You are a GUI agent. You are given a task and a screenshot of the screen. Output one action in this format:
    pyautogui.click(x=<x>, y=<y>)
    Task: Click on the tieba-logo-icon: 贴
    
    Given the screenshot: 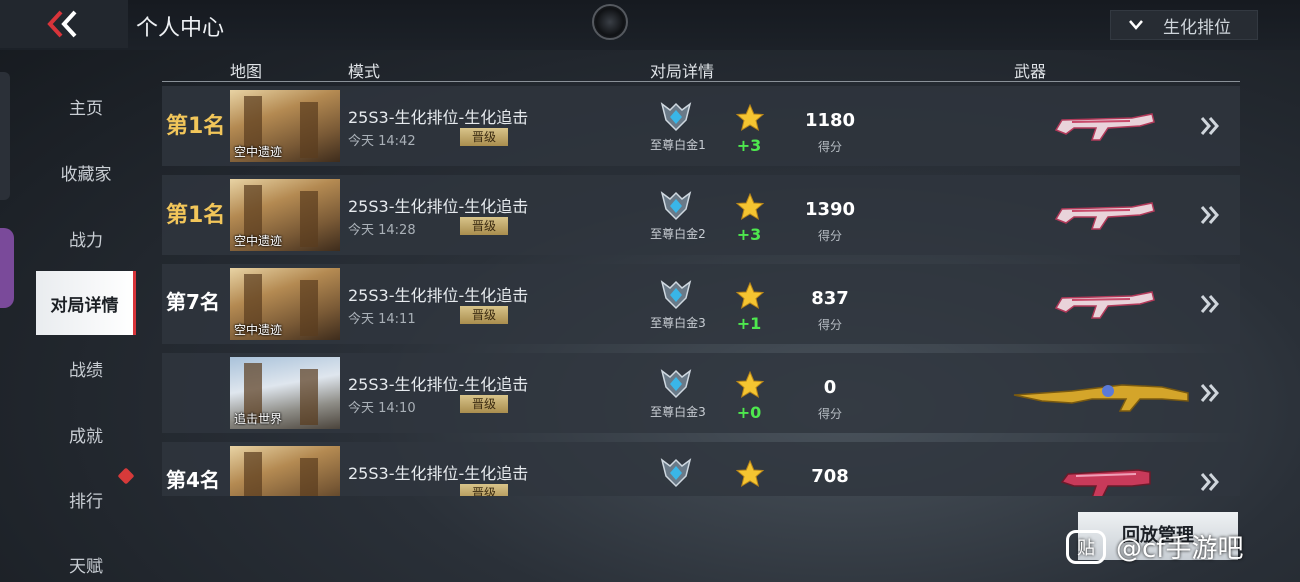 What is the action you would take?
    pyautogui.click(x=1086, y=546)
    